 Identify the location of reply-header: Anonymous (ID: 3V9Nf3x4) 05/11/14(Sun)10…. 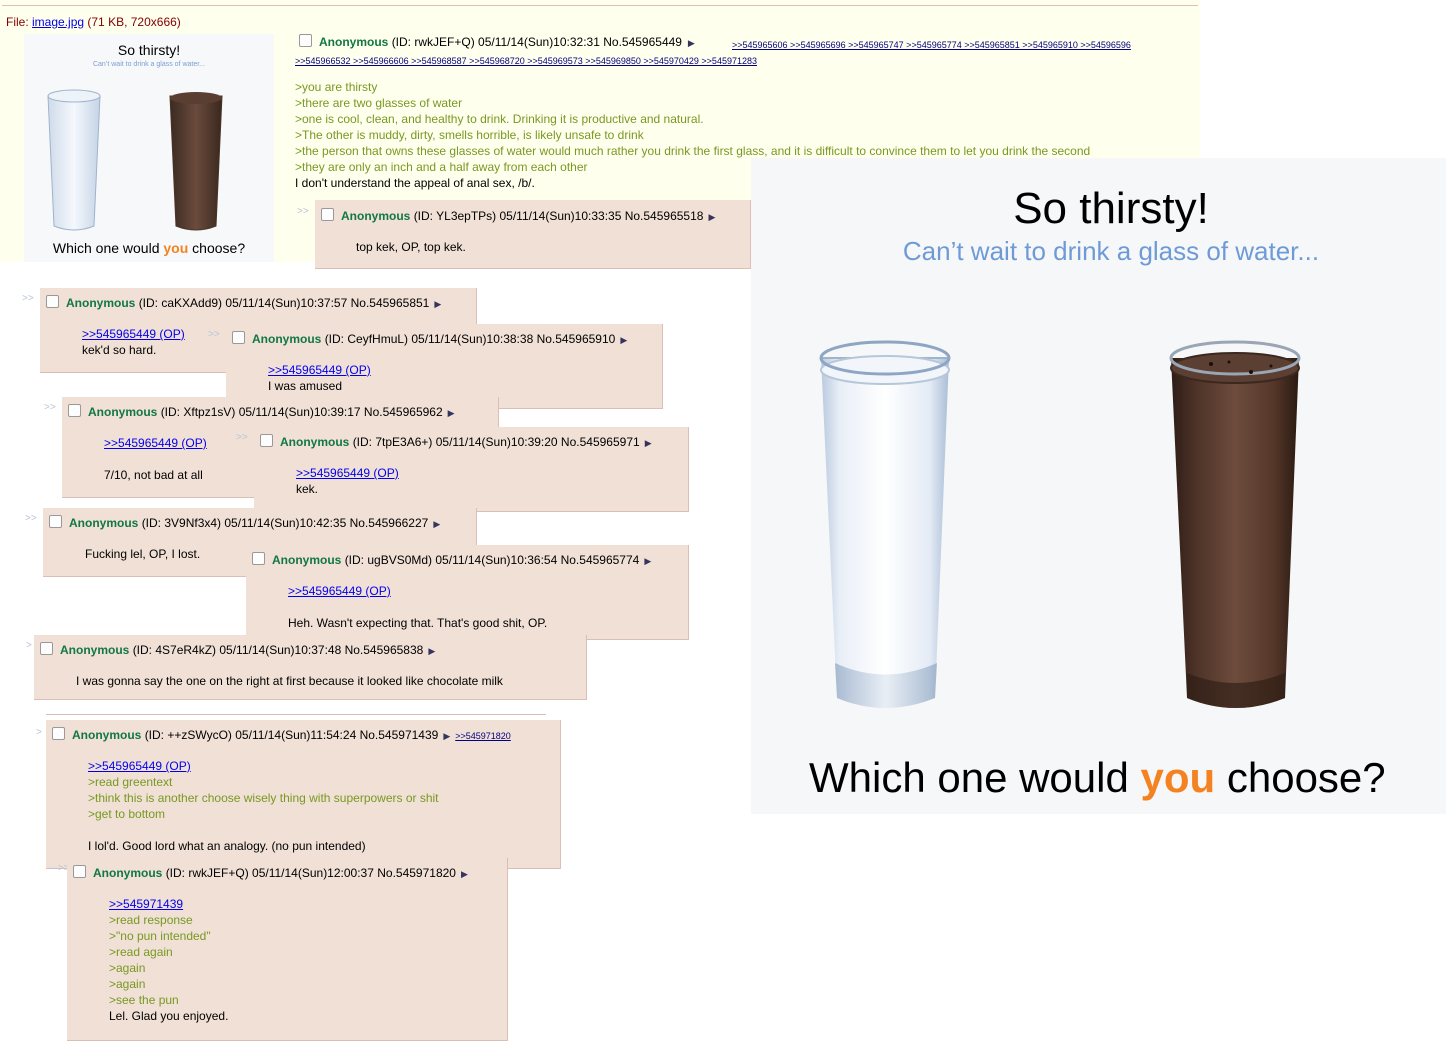
(255, 523).